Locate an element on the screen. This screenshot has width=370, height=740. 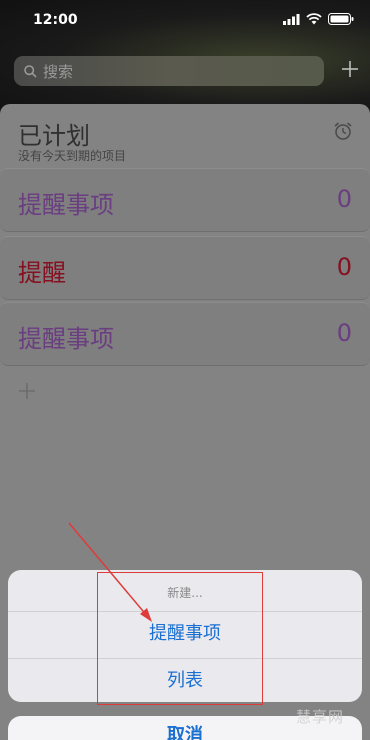
scheduled-subtitle: 没有今天到期的项目 is located at coordinates (72, 156).